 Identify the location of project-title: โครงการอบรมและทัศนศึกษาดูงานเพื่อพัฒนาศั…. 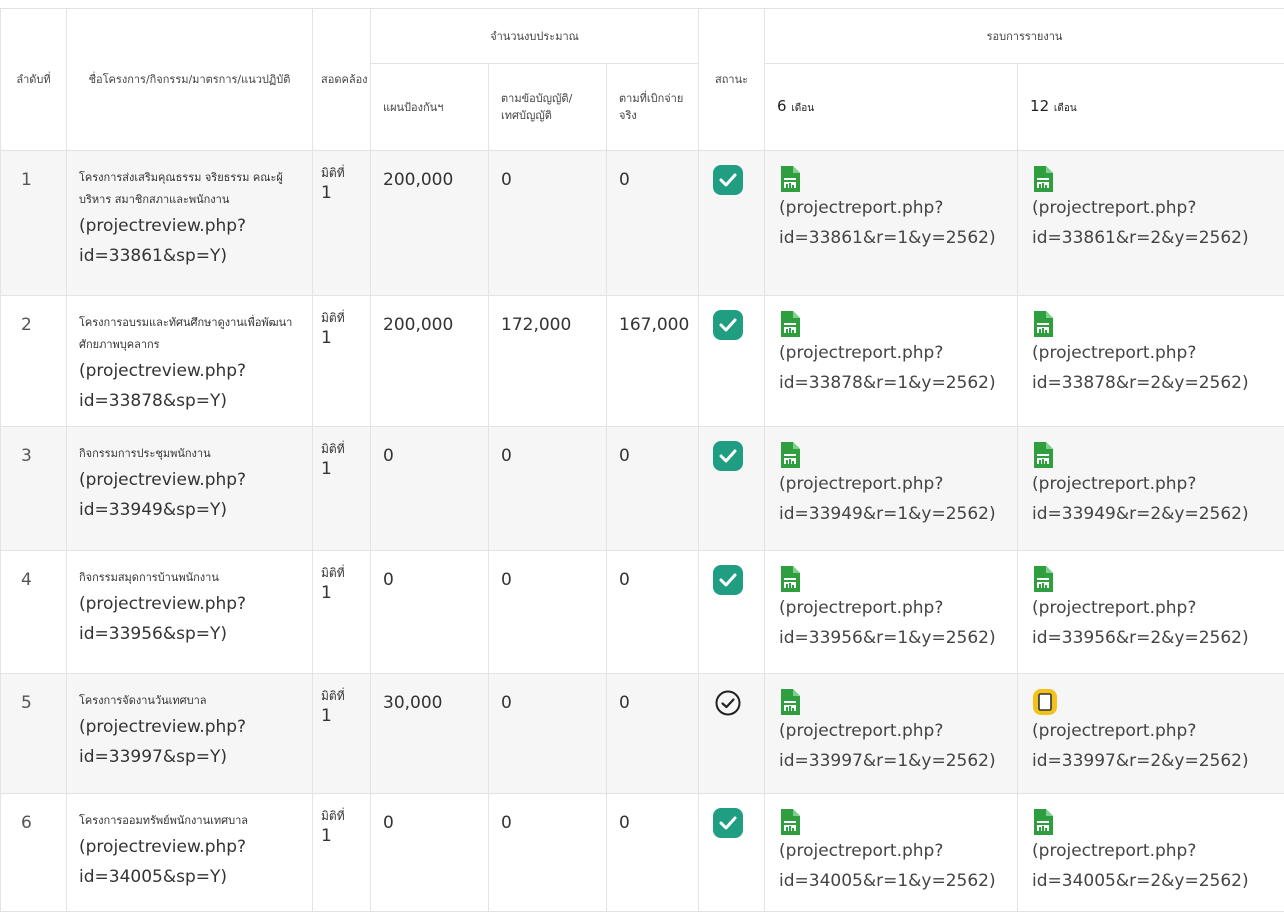
(186, 333).